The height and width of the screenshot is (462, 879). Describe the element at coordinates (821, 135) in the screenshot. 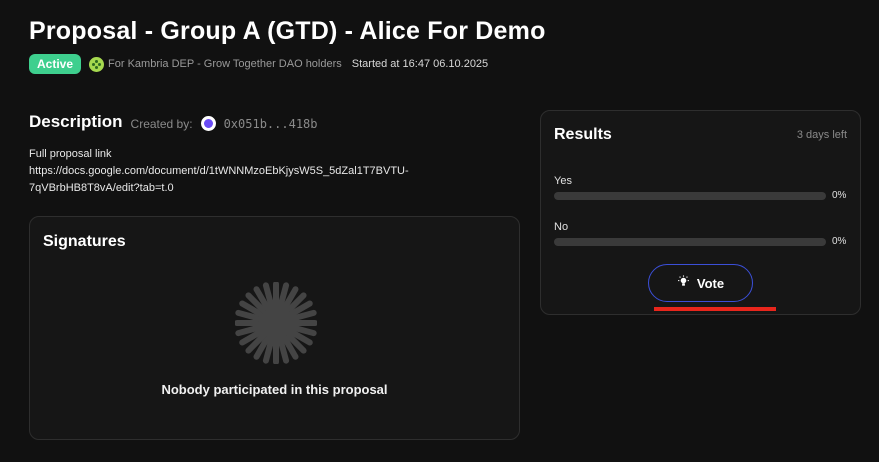

I see `time-left: 3 days left` at that location.